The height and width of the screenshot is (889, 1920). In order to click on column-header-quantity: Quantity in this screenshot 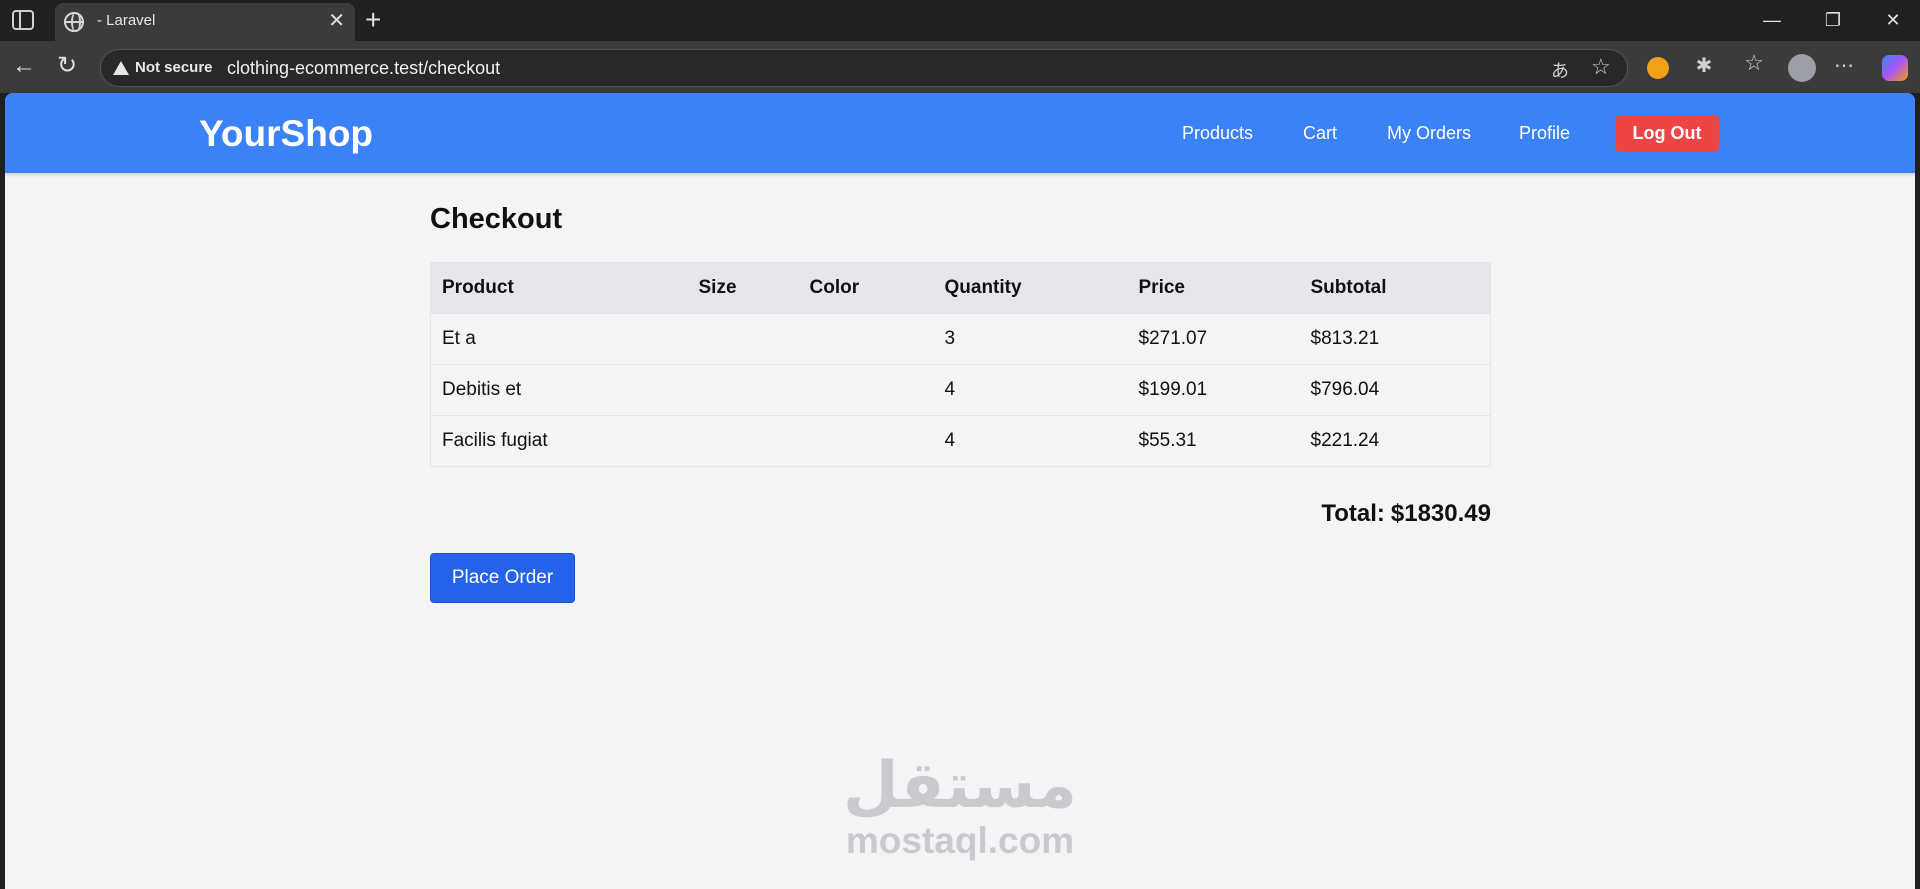, I will do `click(1030, 288)`.